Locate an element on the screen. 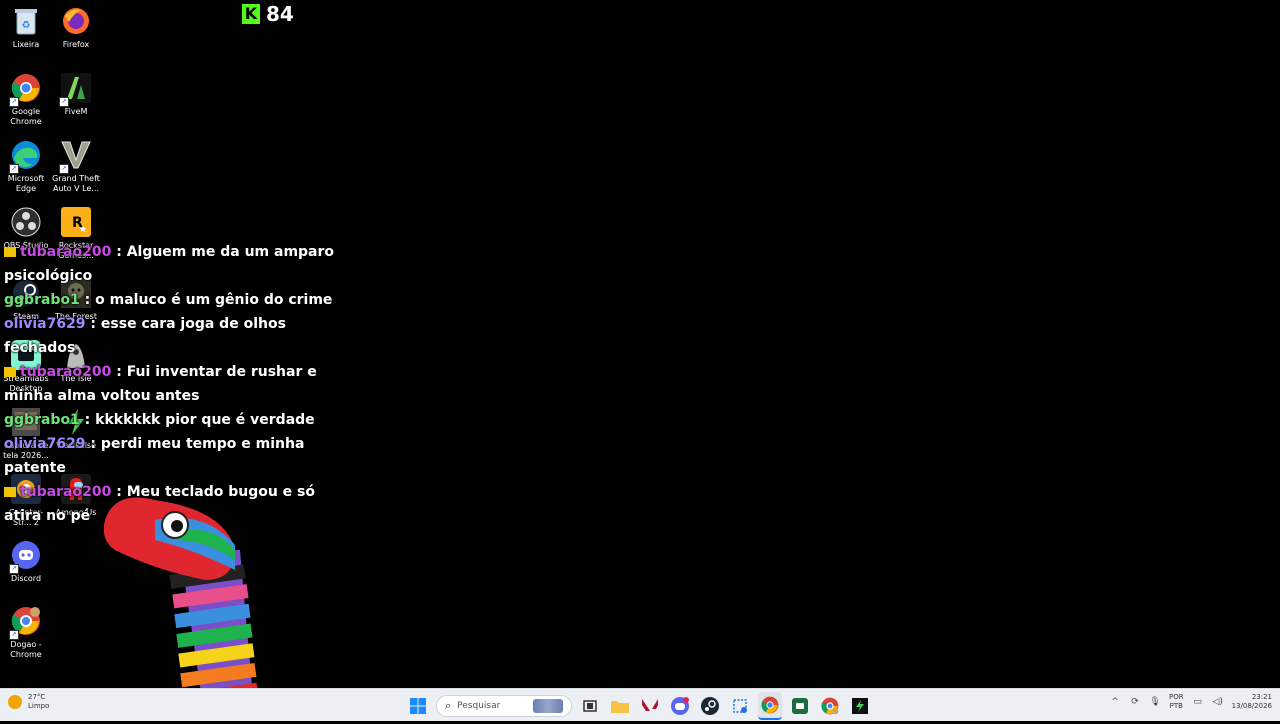  icon-label: Microsoft Edge is located at coordinates (26, 183).